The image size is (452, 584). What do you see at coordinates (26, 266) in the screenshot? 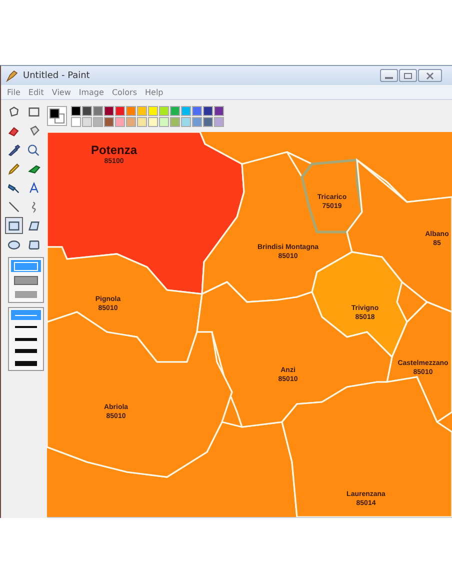
I see `outline-style-icon` at bounding box center [26, 266].